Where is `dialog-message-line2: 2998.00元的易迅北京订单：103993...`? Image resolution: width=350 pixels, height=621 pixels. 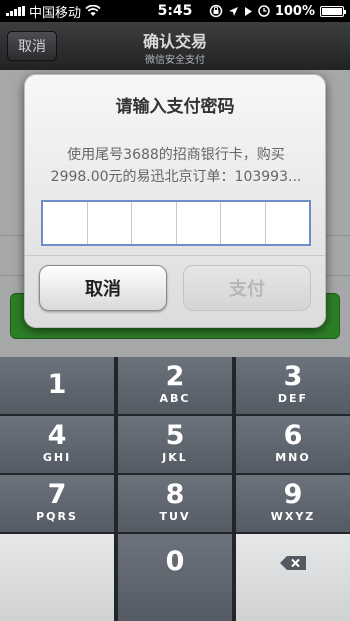 dialog-message-line2: 2998.00元的易迅北京订单：103993... is located at coordinates (176, 177).